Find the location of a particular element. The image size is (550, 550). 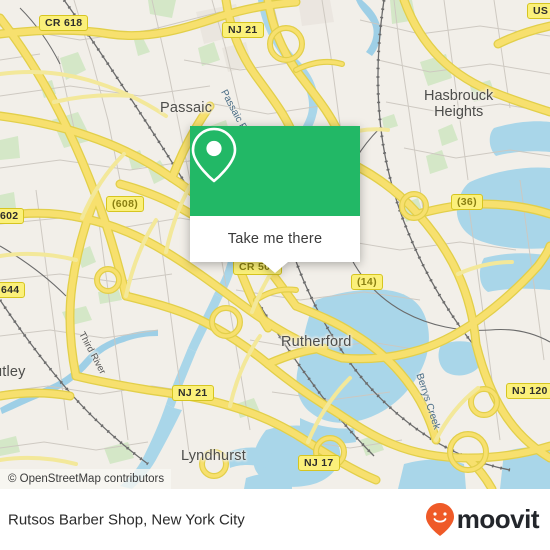

moovit-pin-icon is located at coordinates (439, 519).